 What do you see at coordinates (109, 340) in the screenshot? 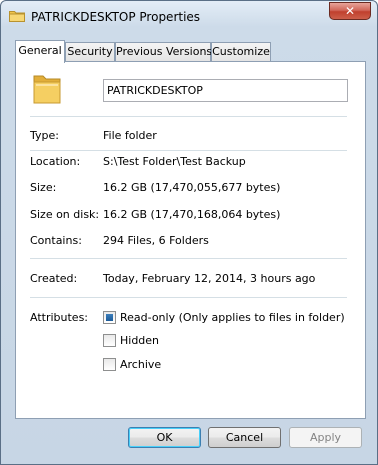
I see `hidden-checkbox` at bounding box center [109, 340].